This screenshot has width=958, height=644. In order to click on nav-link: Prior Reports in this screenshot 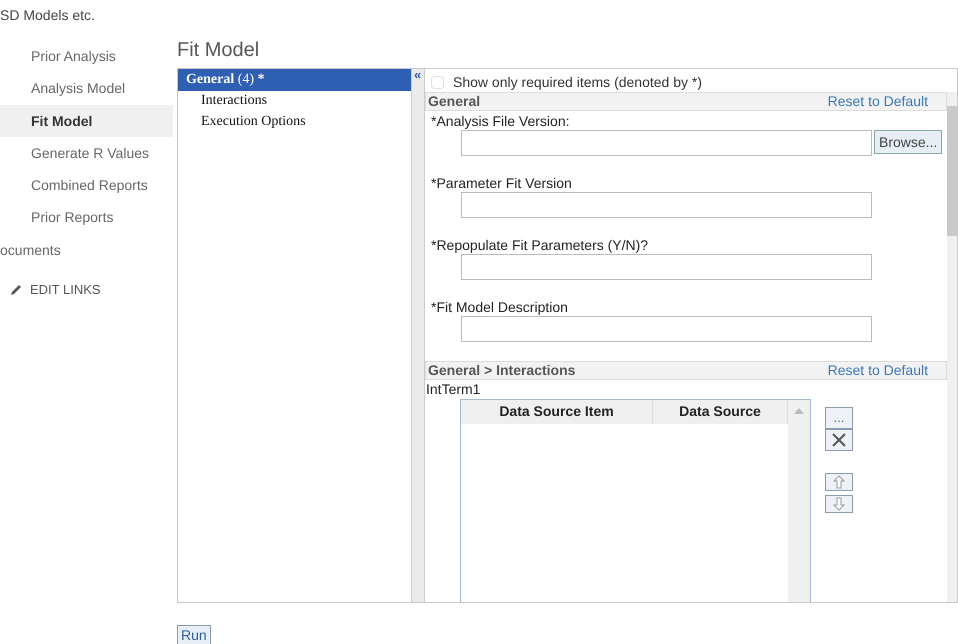, I will do `click(86, 217)`.